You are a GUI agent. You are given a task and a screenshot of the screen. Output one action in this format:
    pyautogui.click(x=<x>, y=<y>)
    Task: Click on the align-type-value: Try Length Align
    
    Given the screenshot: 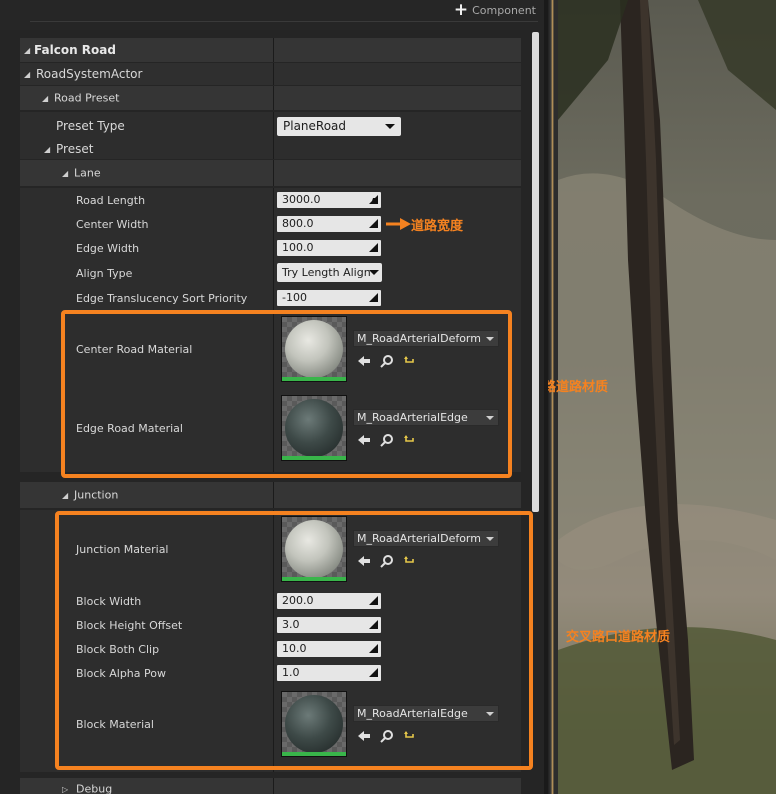 What is the action you would take?
    pyautogui.click(x=326, y=272)
    